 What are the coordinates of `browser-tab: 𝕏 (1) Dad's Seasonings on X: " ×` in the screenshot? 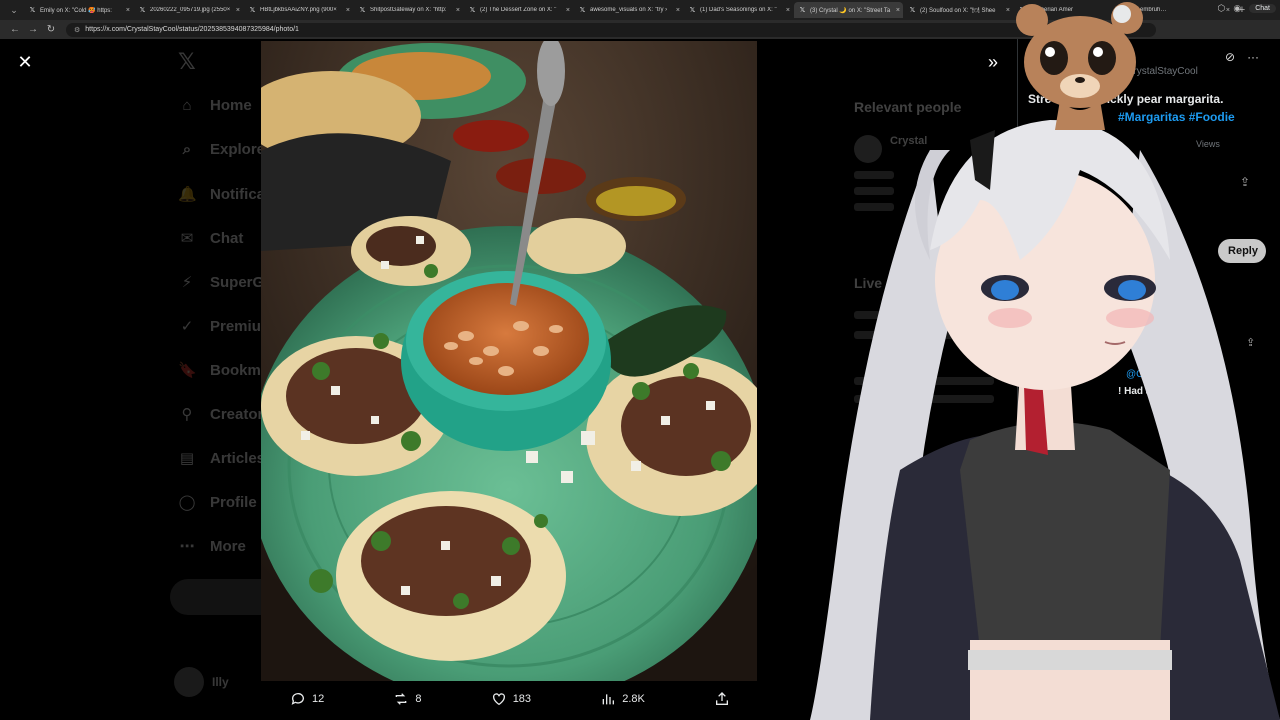 It's located at (738, 10).